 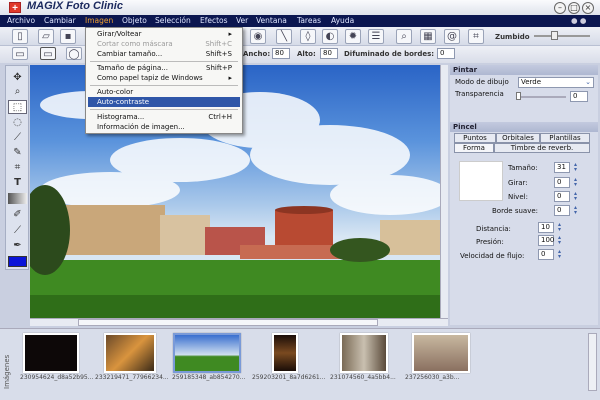 What do you see at coordinates (164, 61) in the screenshot?
I see `separator` at bounding box center [164, 61].